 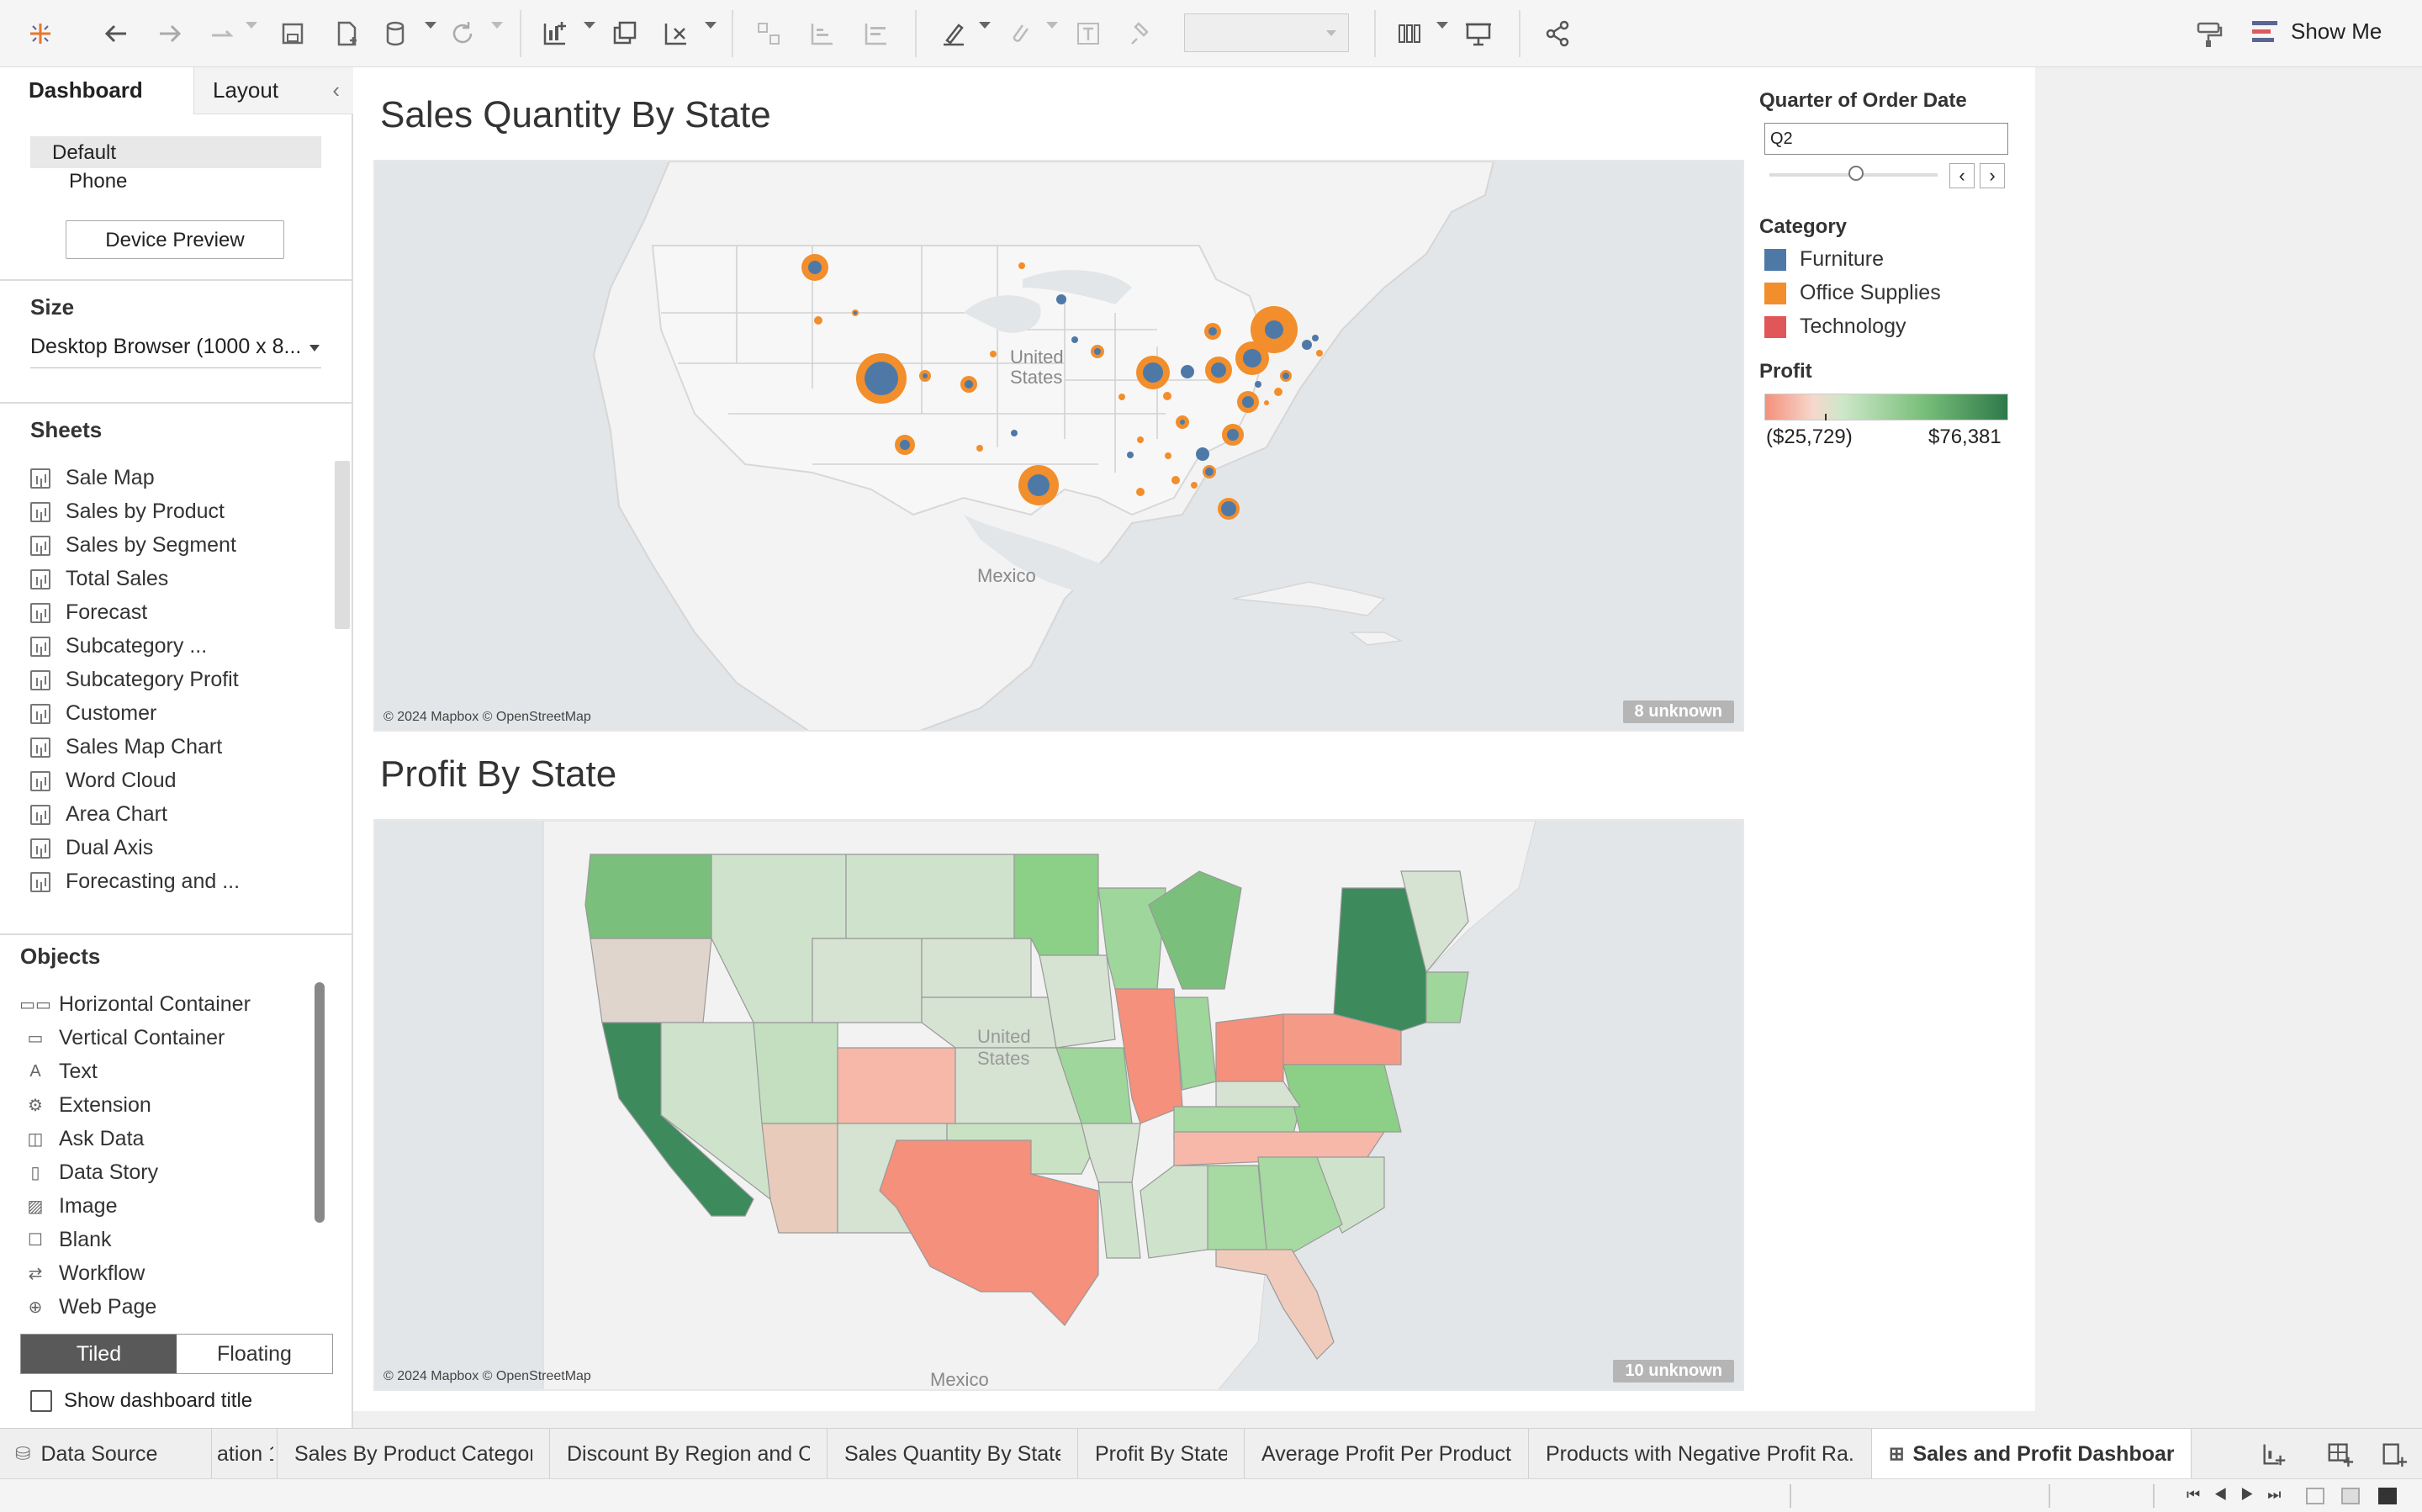 What do you see at coordinates (88, 1105) in the screenshot?
I see `object-item: ⚙ Extension` at bounding box center [88, 1105].